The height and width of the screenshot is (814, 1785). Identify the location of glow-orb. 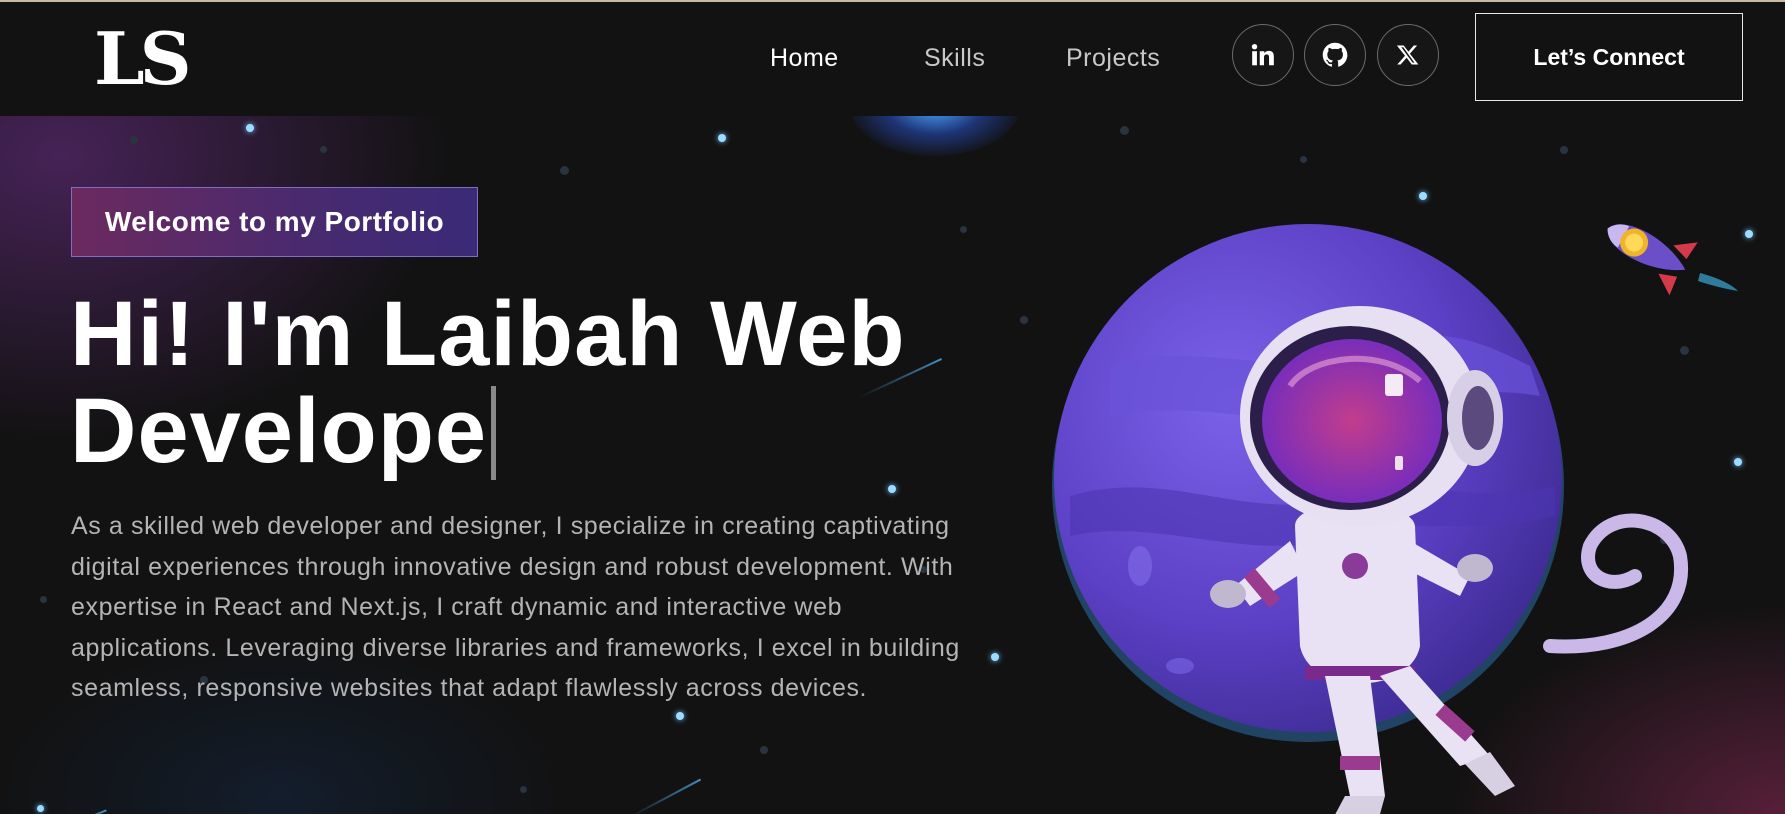
(935, 136).